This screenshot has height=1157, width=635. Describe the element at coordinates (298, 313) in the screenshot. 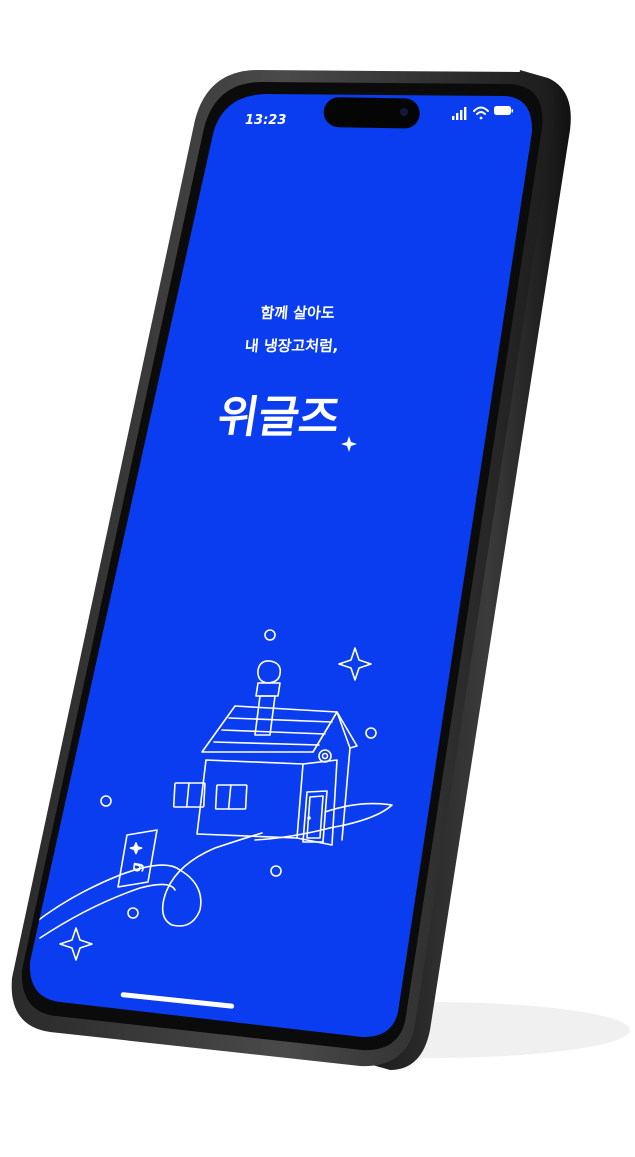

I see `tagline-line-1: 함께 살아도` at that location.